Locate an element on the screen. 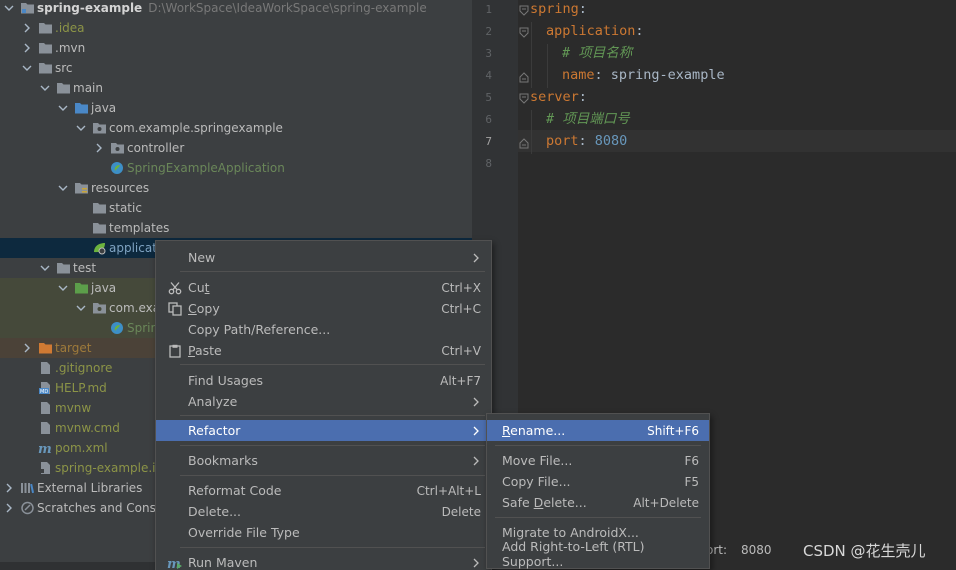 The width and height of the screenshot is (956, 570). code-comment: # 项目名称 is located at coordinates (597, 53).